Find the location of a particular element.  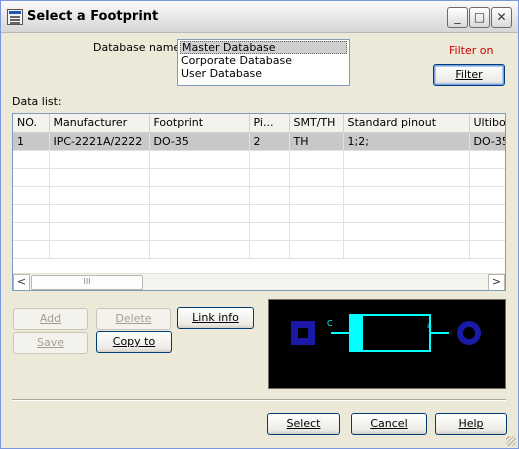

horizontal-scrollbar: < III > is located at coordinates (259, 281).